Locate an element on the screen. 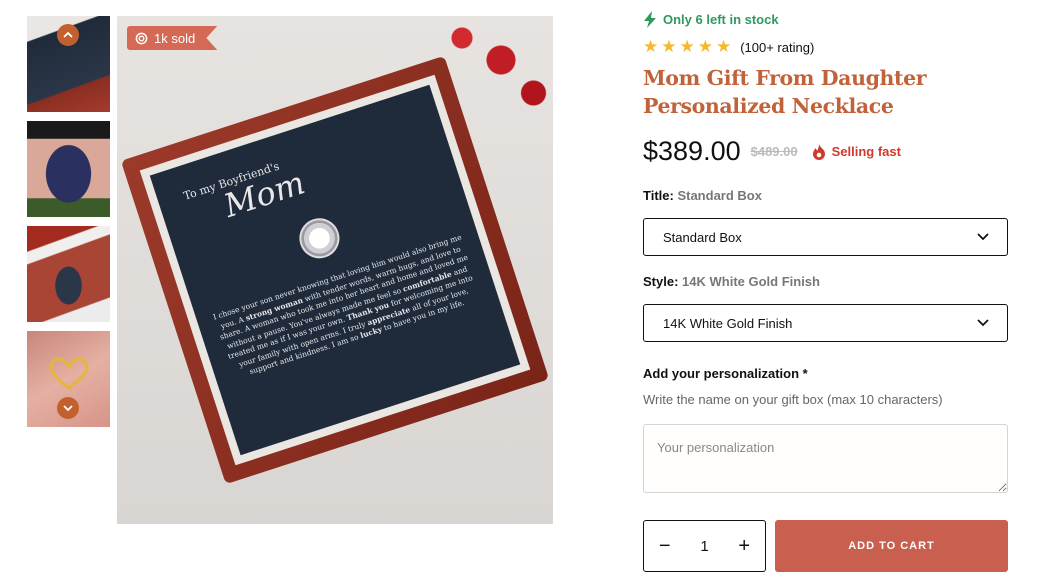 The width and height of the screenshot is (1046, 583). price-row: $389.00 $489.00 Selling fast is located at coordinates (772, 151).